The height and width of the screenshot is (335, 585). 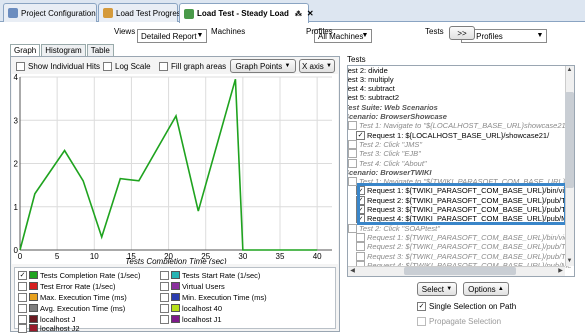 I want to click on close-tab-icon: ✕, so click(x=310, y=13).